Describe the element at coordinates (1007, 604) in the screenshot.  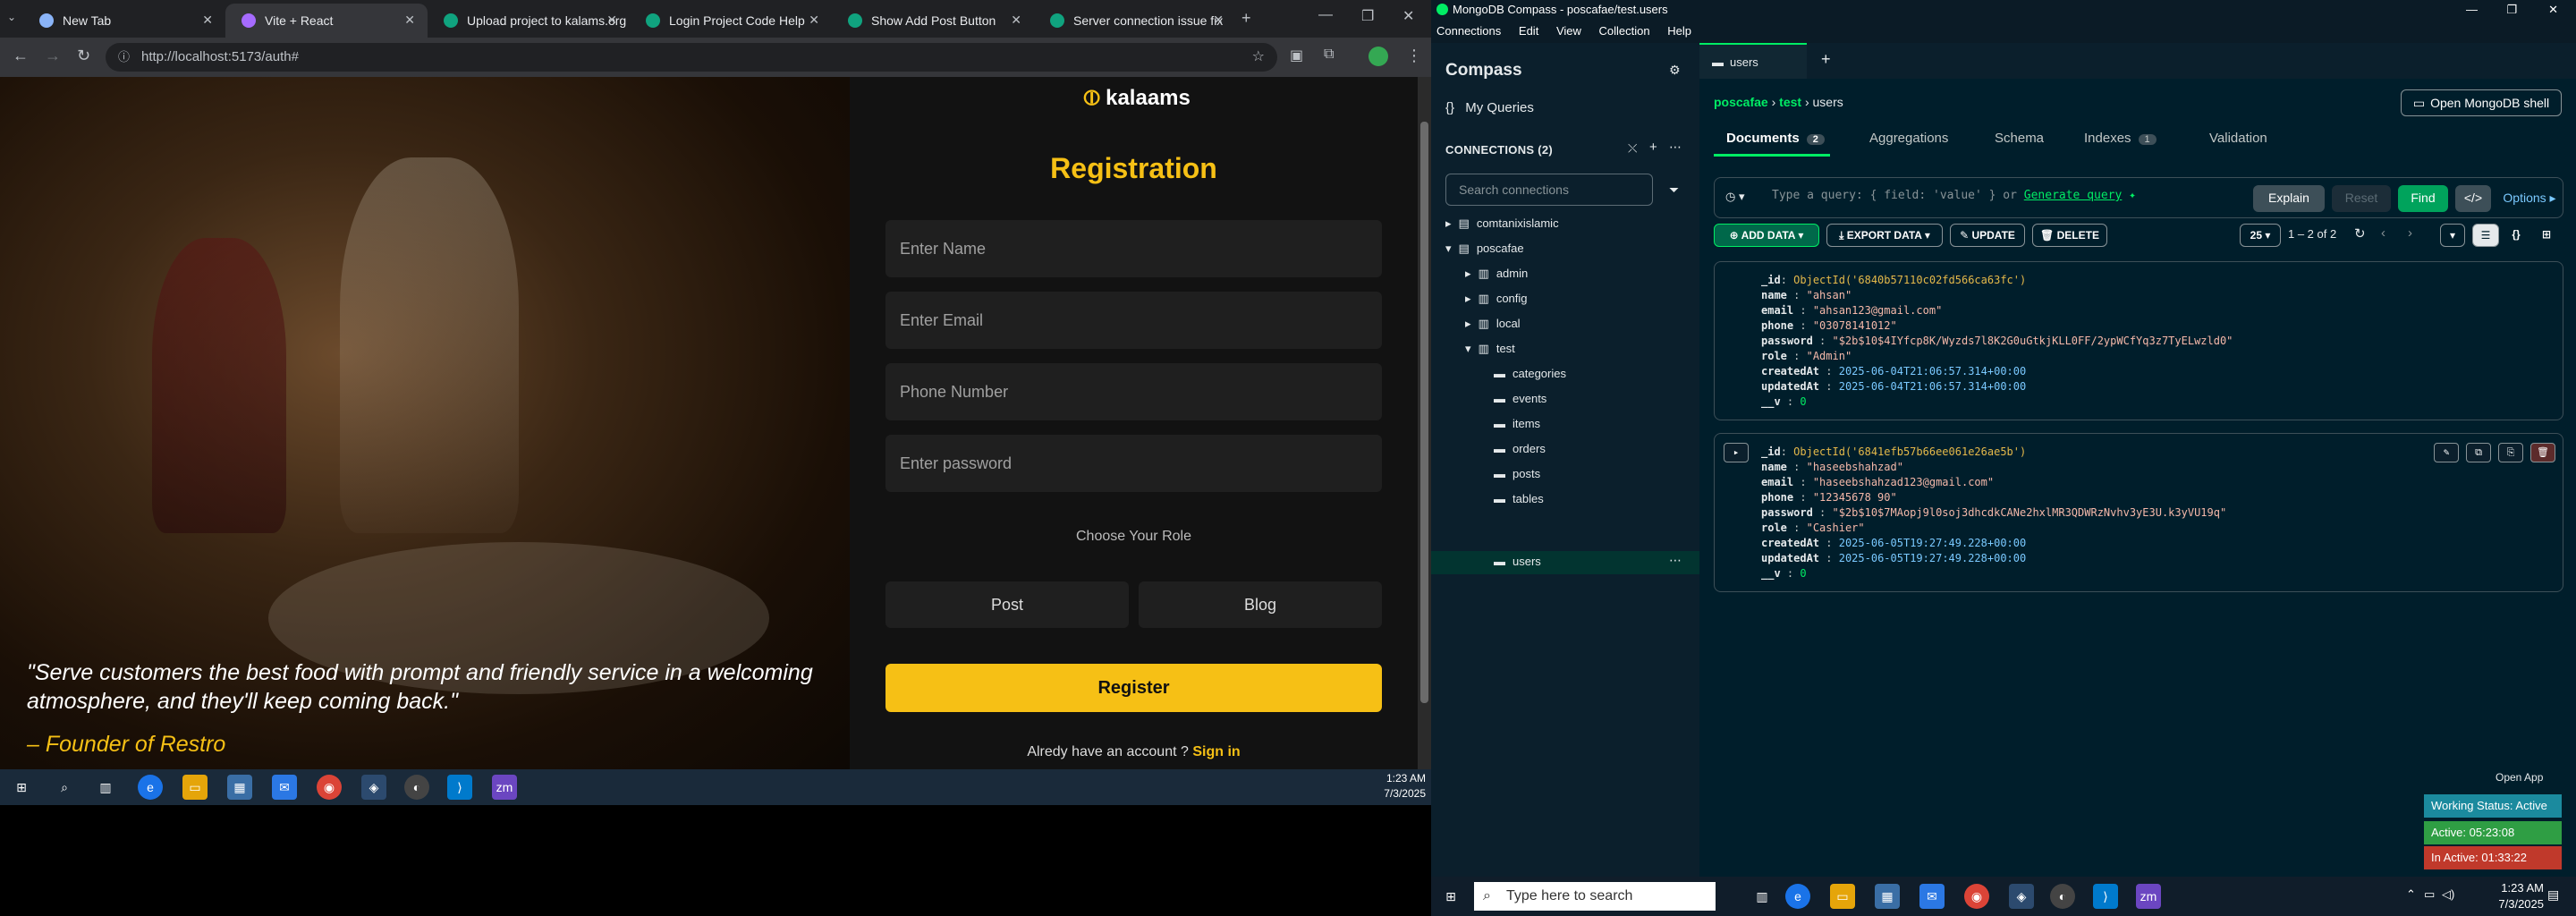
I see `role-post-button: Post` at that location.